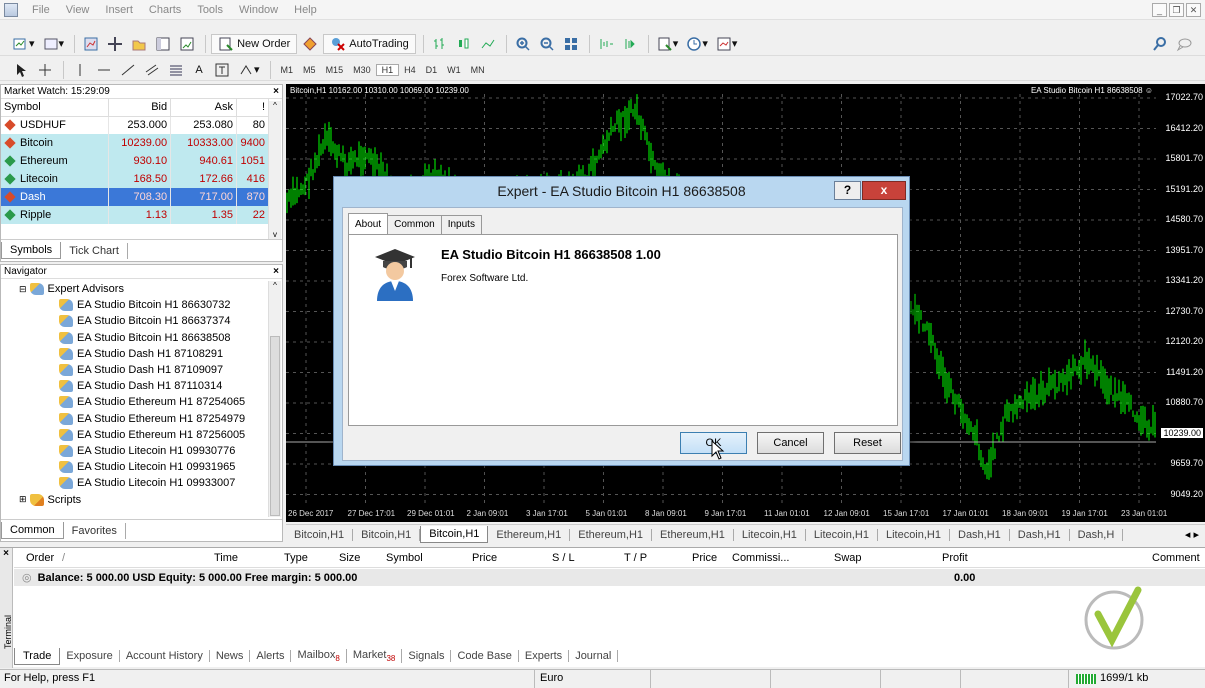 The width and height of the screenshot is (1205, 688). Describe the element at coordinates (488, 44) in the screenshot. I see `line-chart-icon` at that location.